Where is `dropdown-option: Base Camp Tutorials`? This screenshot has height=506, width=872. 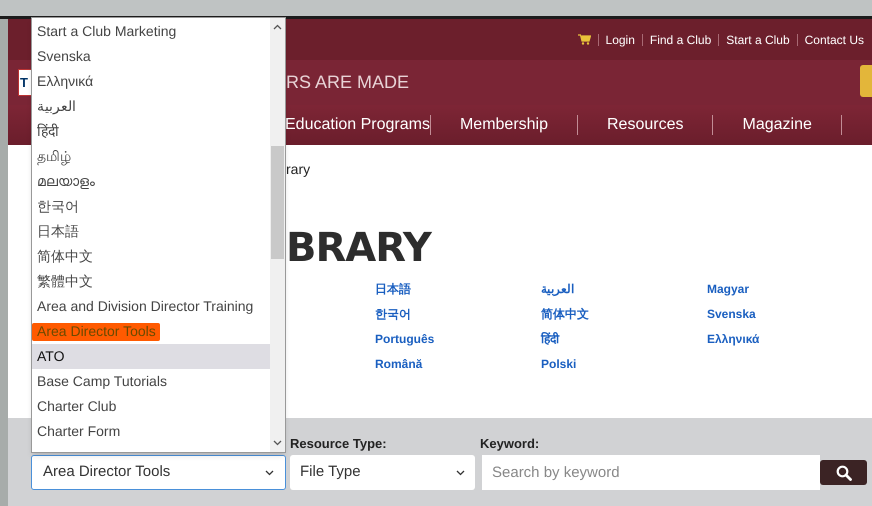
dropdown-option: Base Camp Tutorials is located at coordinates (151, 381).